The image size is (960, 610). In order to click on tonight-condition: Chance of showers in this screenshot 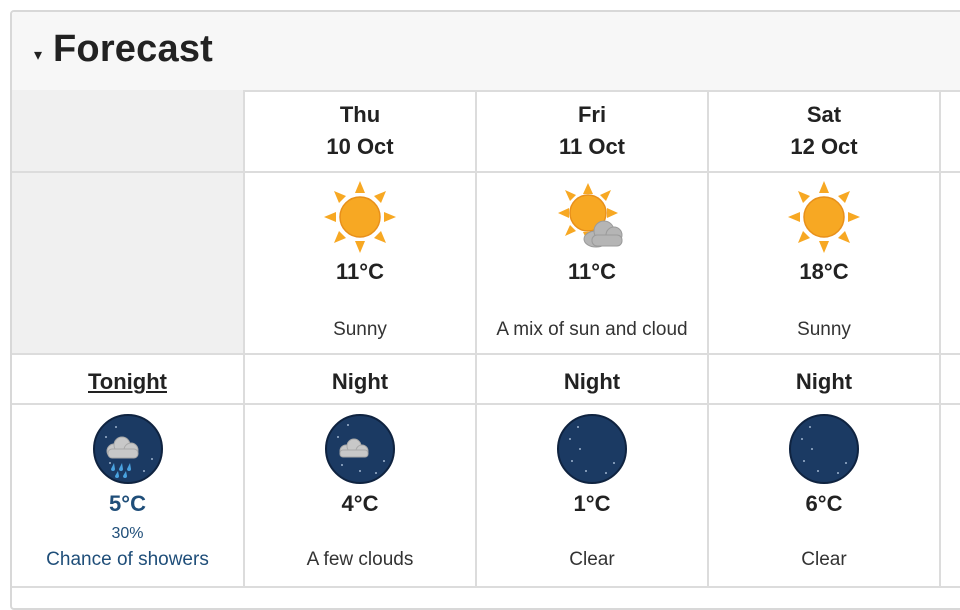, I will do `click(127, 559)`.